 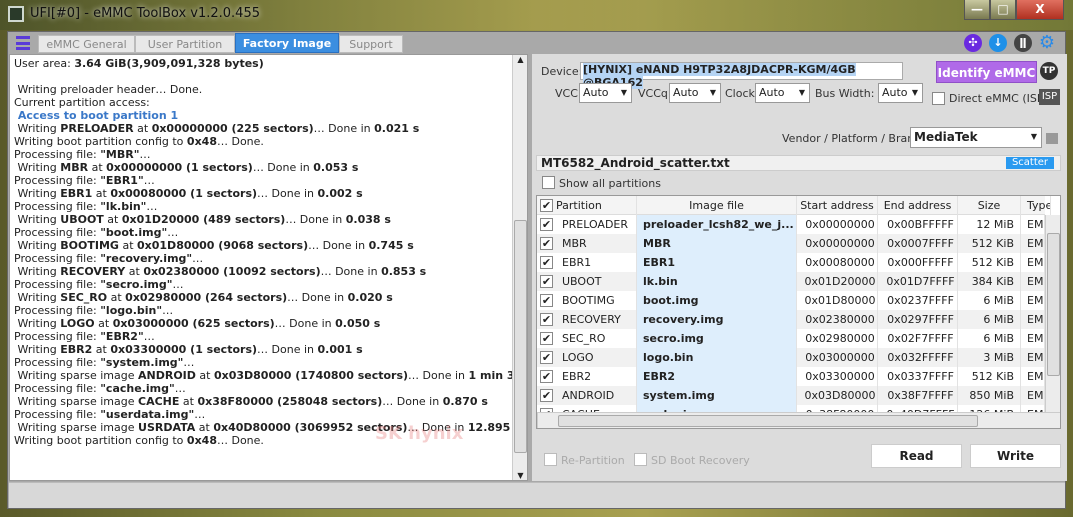 I want to click on tp-button: TP, so click(x=1049, y=71).